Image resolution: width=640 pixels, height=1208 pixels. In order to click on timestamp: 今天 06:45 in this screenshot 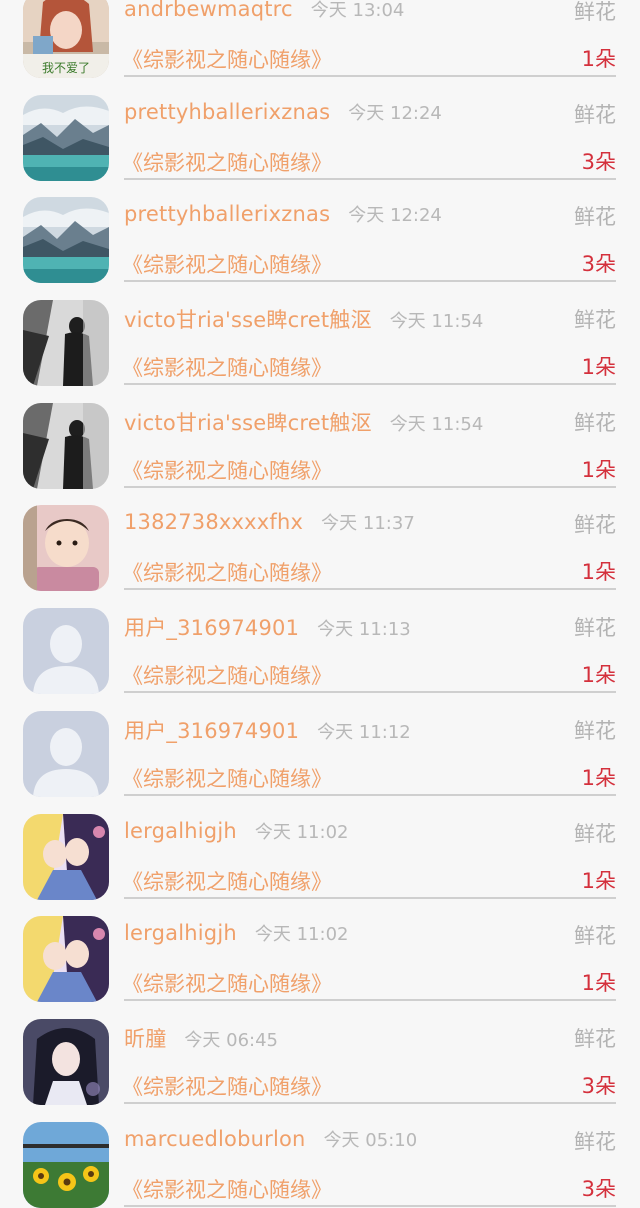, I will do `click(231, 1040)`.